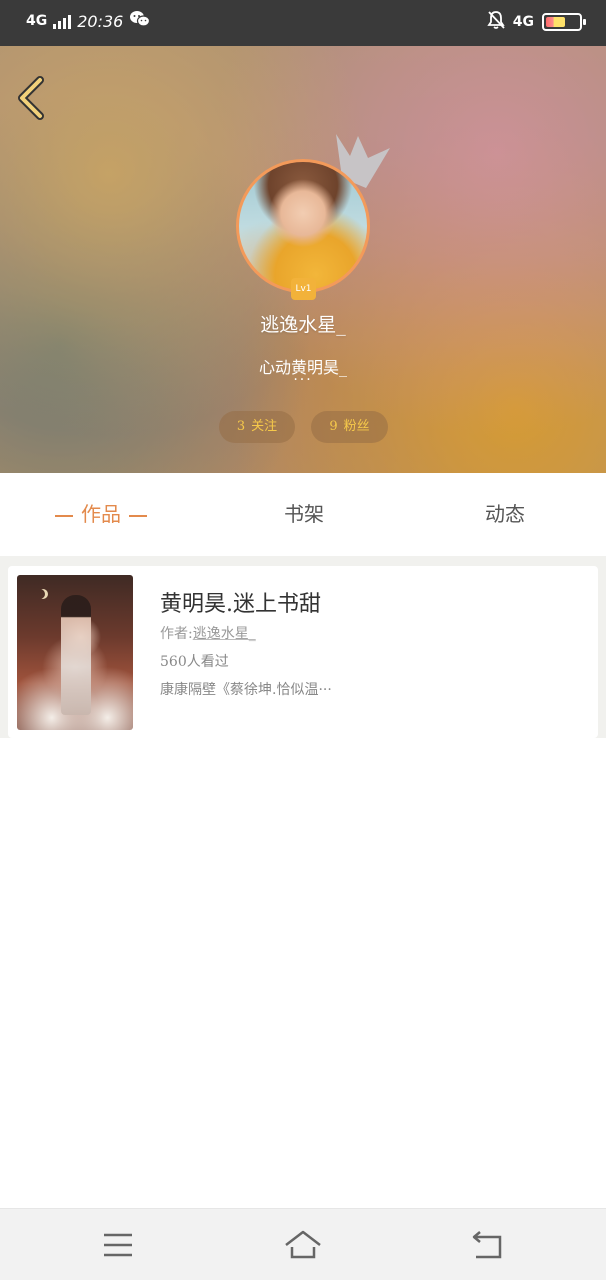 This screenshot has height=1280, width=606. Describe the element at coordinates (75, 652) in the screenshot. I see `book-cover` at that location.